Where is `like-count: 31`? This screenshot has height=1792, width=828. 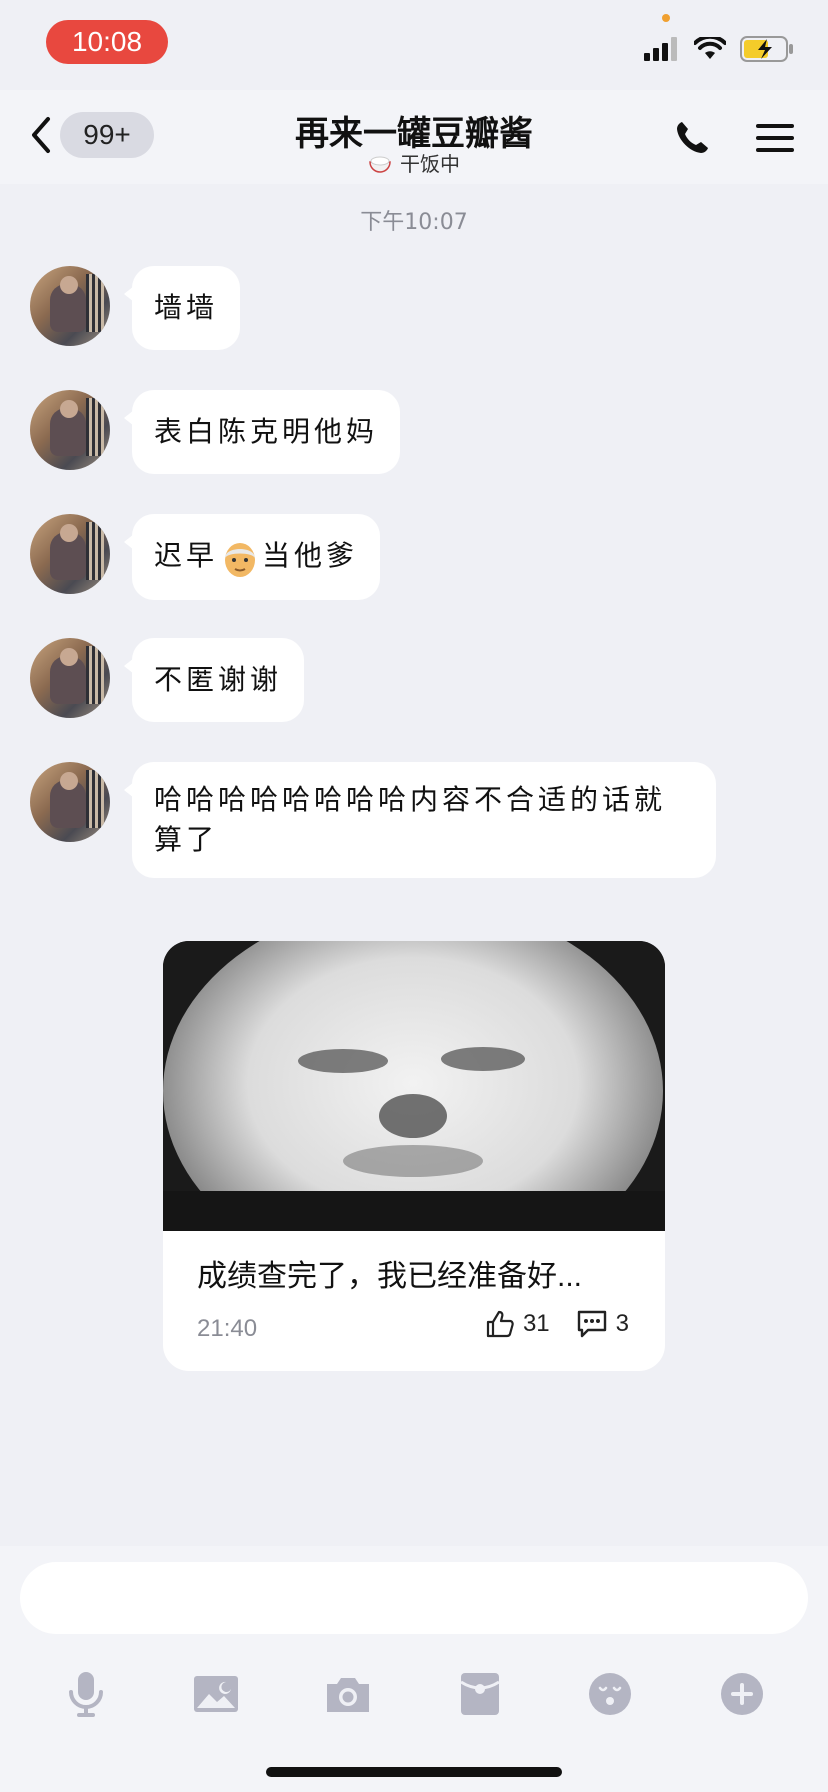
like-count: 31 is located at coordinates (536, 1323).